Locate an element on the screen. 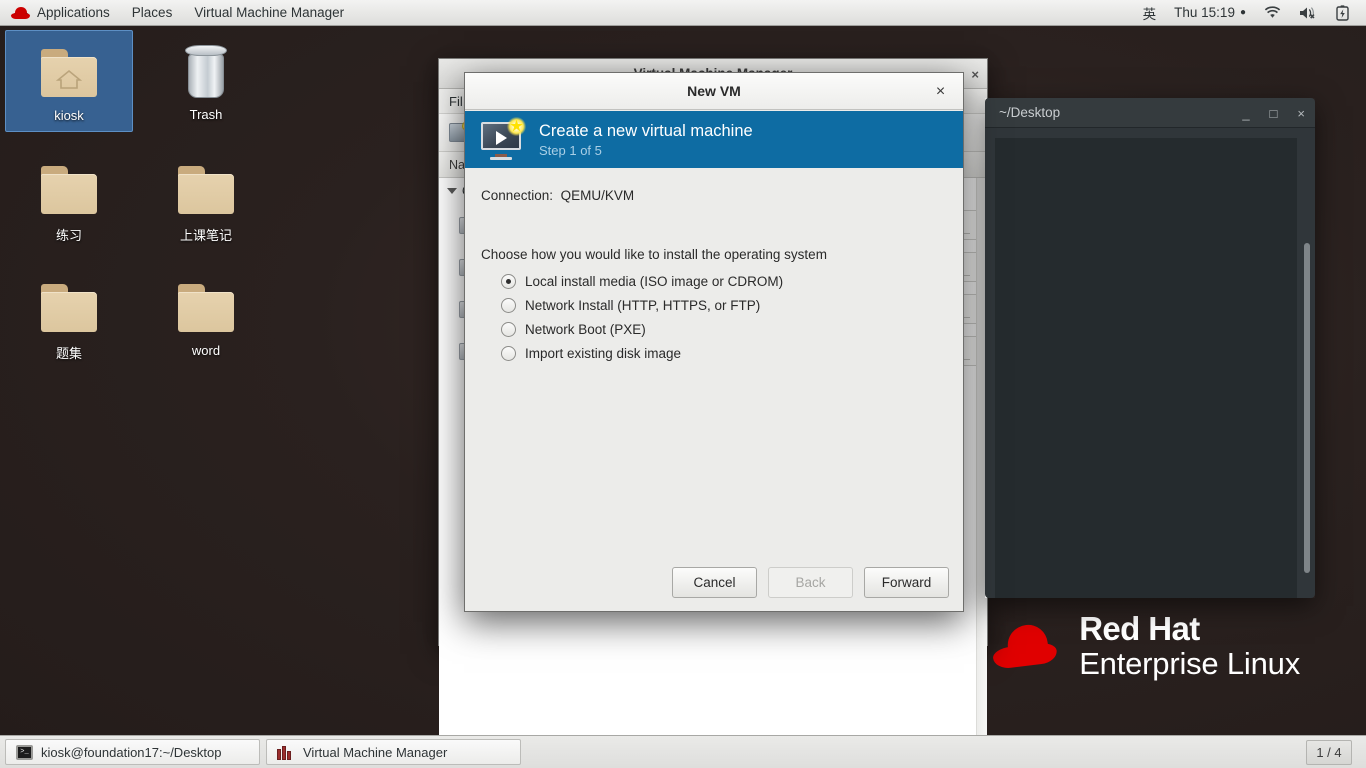 This screenshot has width=1366, height=768. panel-menu-applications: Applications is located at coordinates (60, 13).